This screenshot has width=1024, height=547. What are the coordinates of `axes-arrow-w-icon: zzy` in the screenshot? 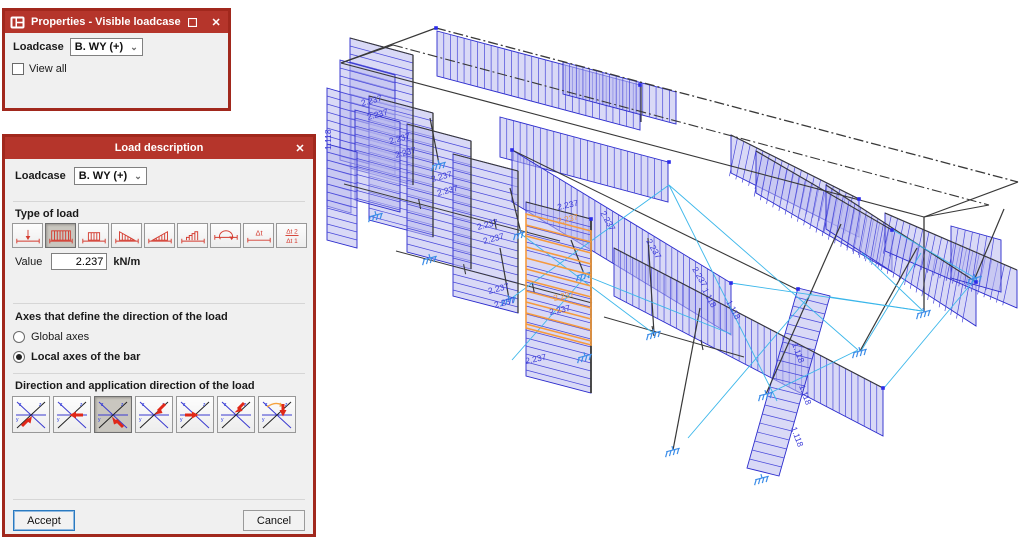 It's located at (72, 414).